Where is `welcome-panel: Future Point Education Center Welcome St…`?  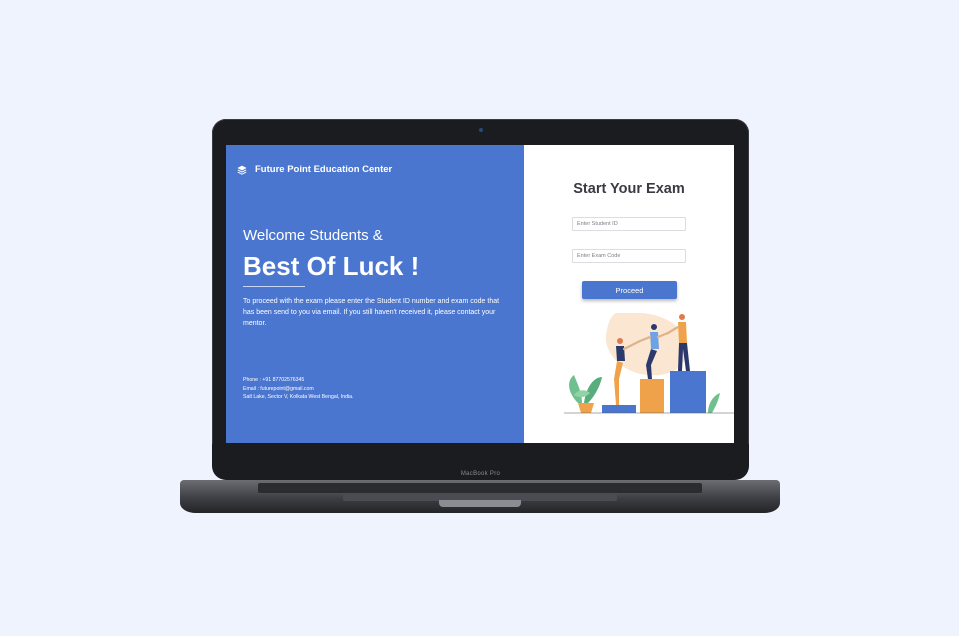 welcome-panel: Future Point Education Center Welcome St… is located at coordinates (375, 294).